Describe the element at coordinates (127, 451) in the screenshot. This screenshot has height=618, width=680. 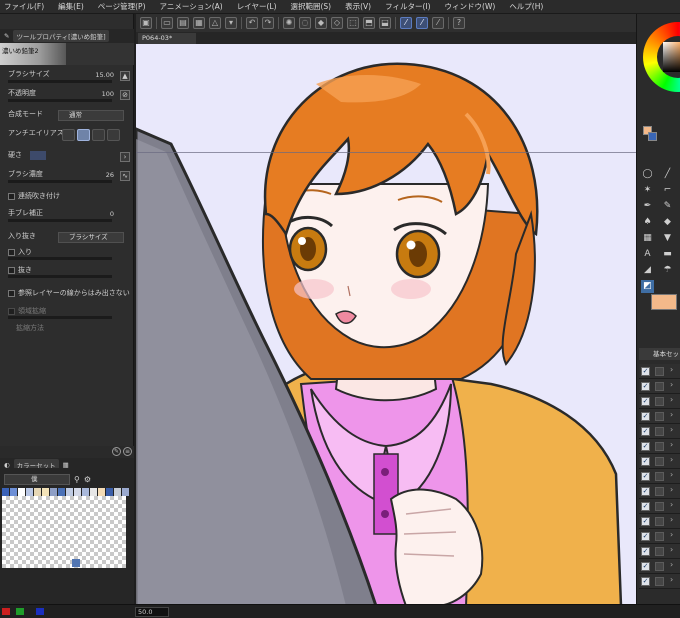
I see `menu-icon: ≡` at that location.